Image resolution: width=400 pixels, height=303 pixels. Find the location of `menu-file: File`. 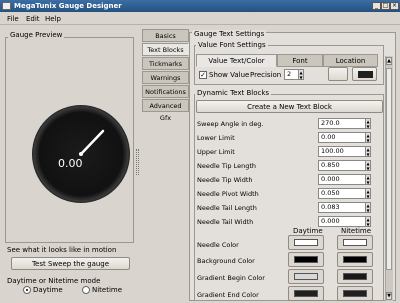

menu-file: File is located at coordinates (13, 19).